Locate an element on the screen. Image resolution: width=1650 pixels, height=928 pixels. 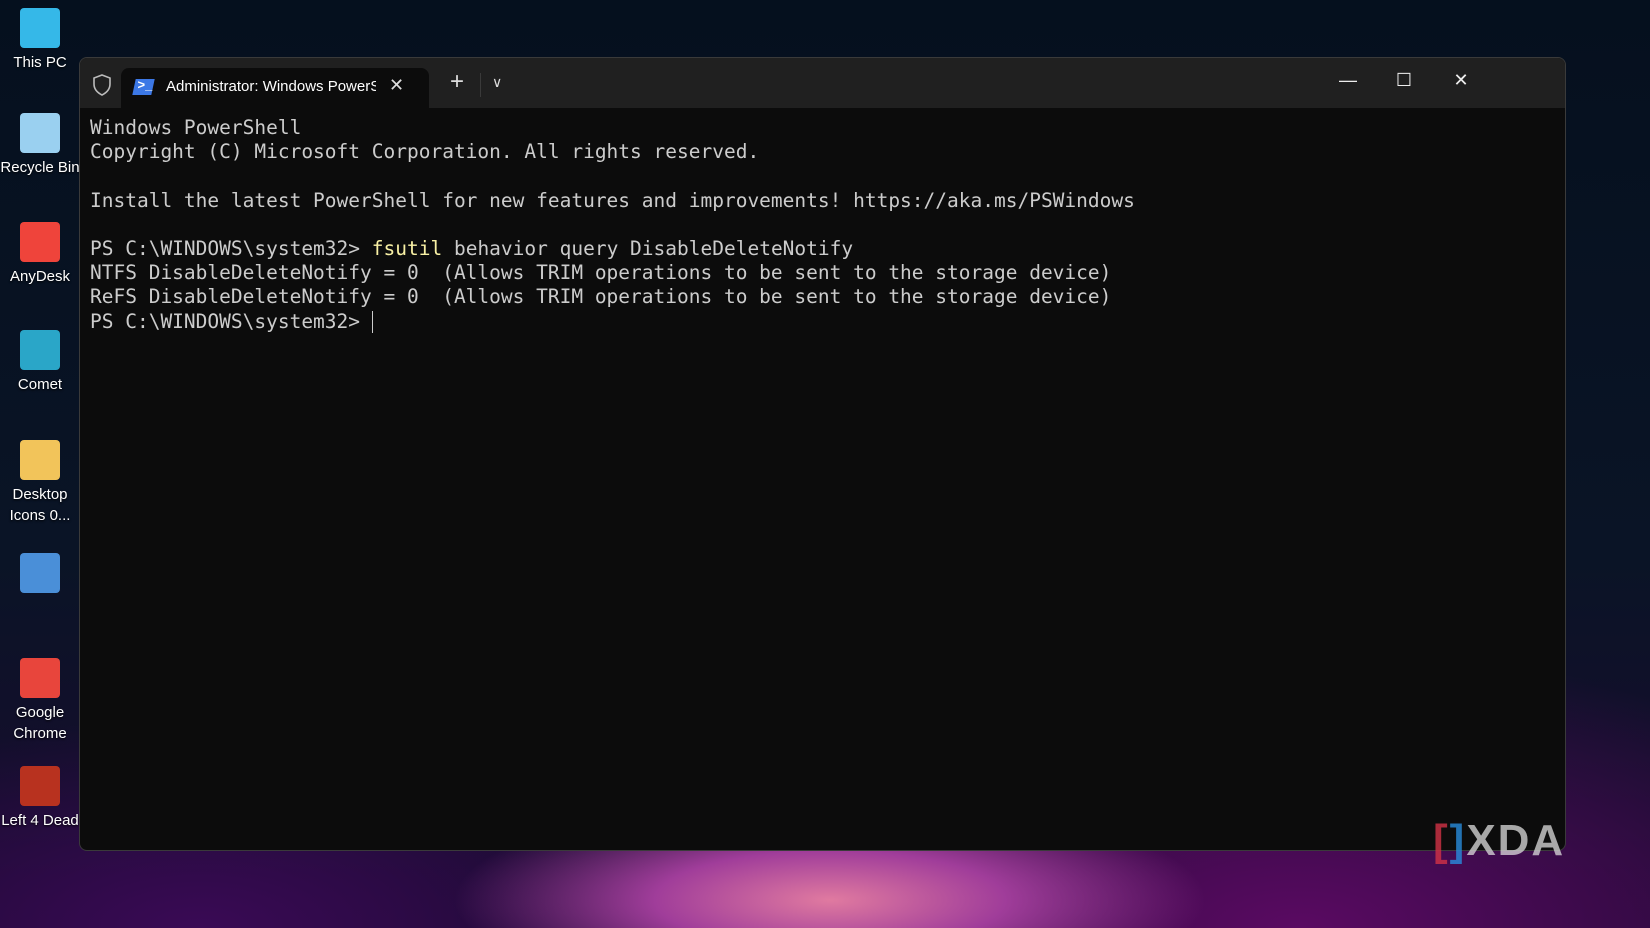
xda-watermark: []XDA is located at coordinates (1499, 840).